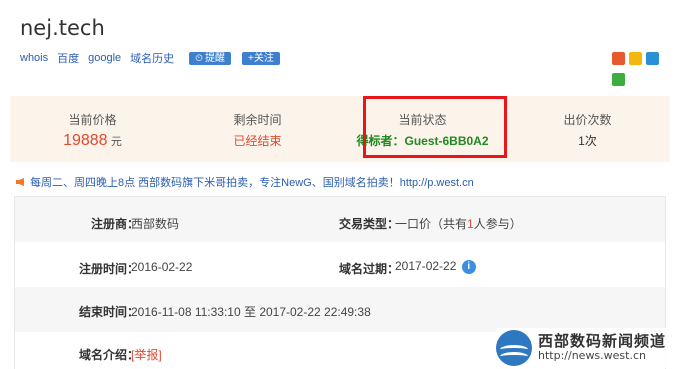 Image resolution: width=680 pixels, height=369 pixels. Describe the element at coordinates (155, 224) in the screenshot. I see `registrar-value: 西部数码` at that location.